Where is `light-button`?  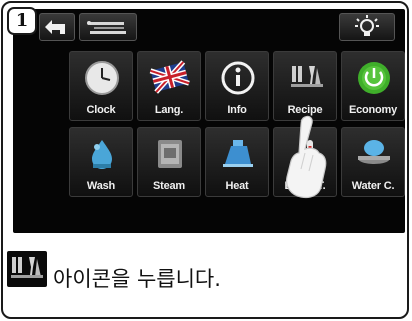 light-button is located at coordinates (367, 27).